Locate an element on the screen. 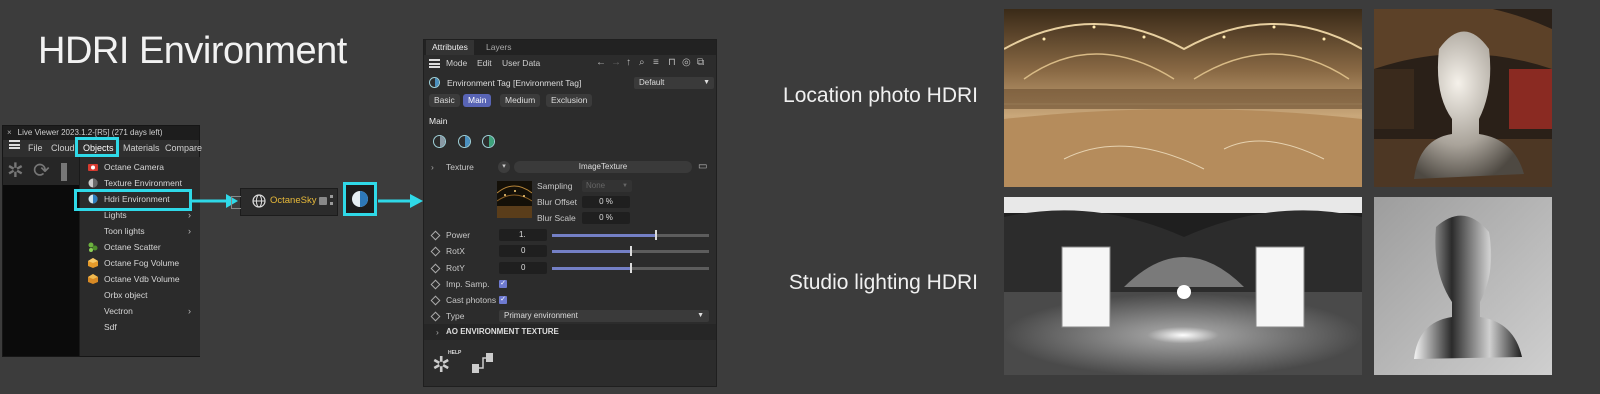  node-bracket is located at coordinates (236, 202).